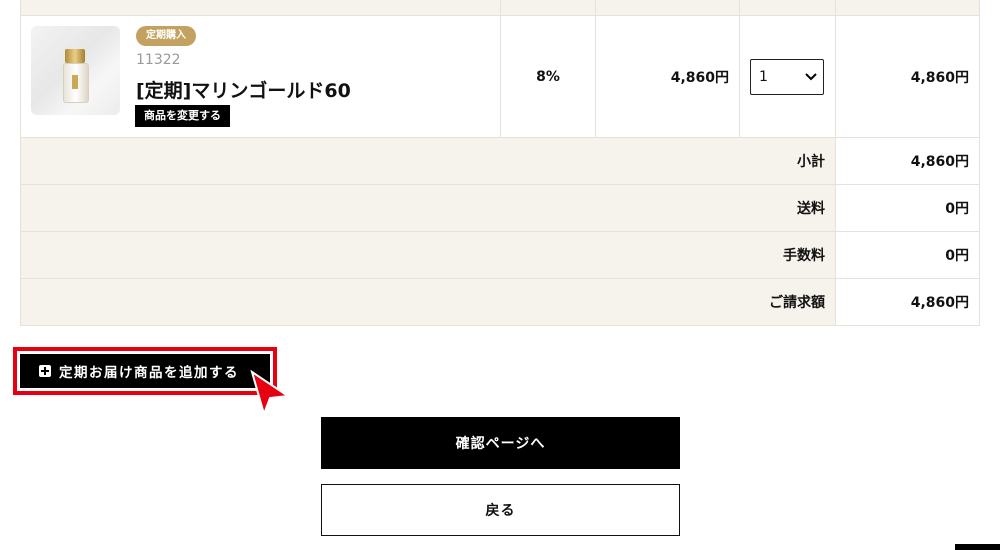 Image resolution: width=1000 pixels, height=550 pixels. I want to click on change-product-button: 商品を変更する, so click(182, 116).